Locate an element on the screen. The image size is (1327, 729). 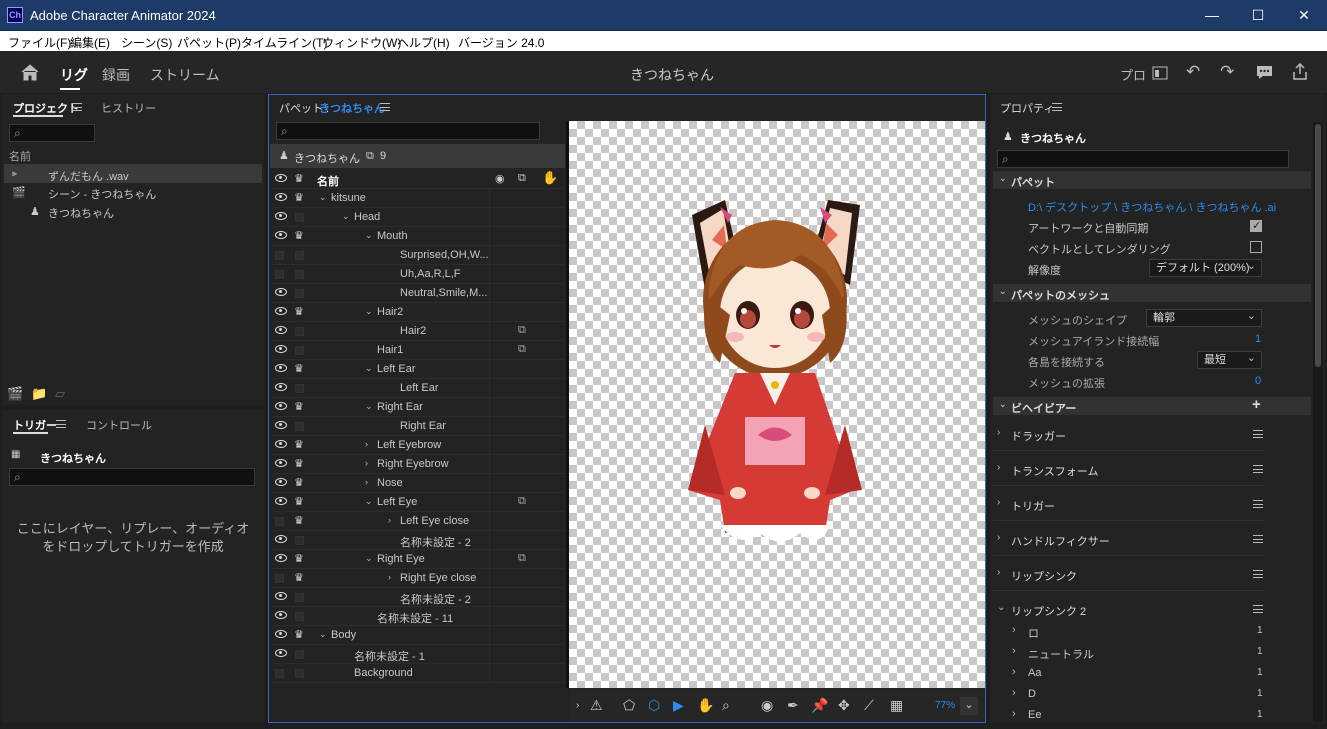
resolution-dropdown: デフォルト (200%) is located at coordinates (1205, 267).